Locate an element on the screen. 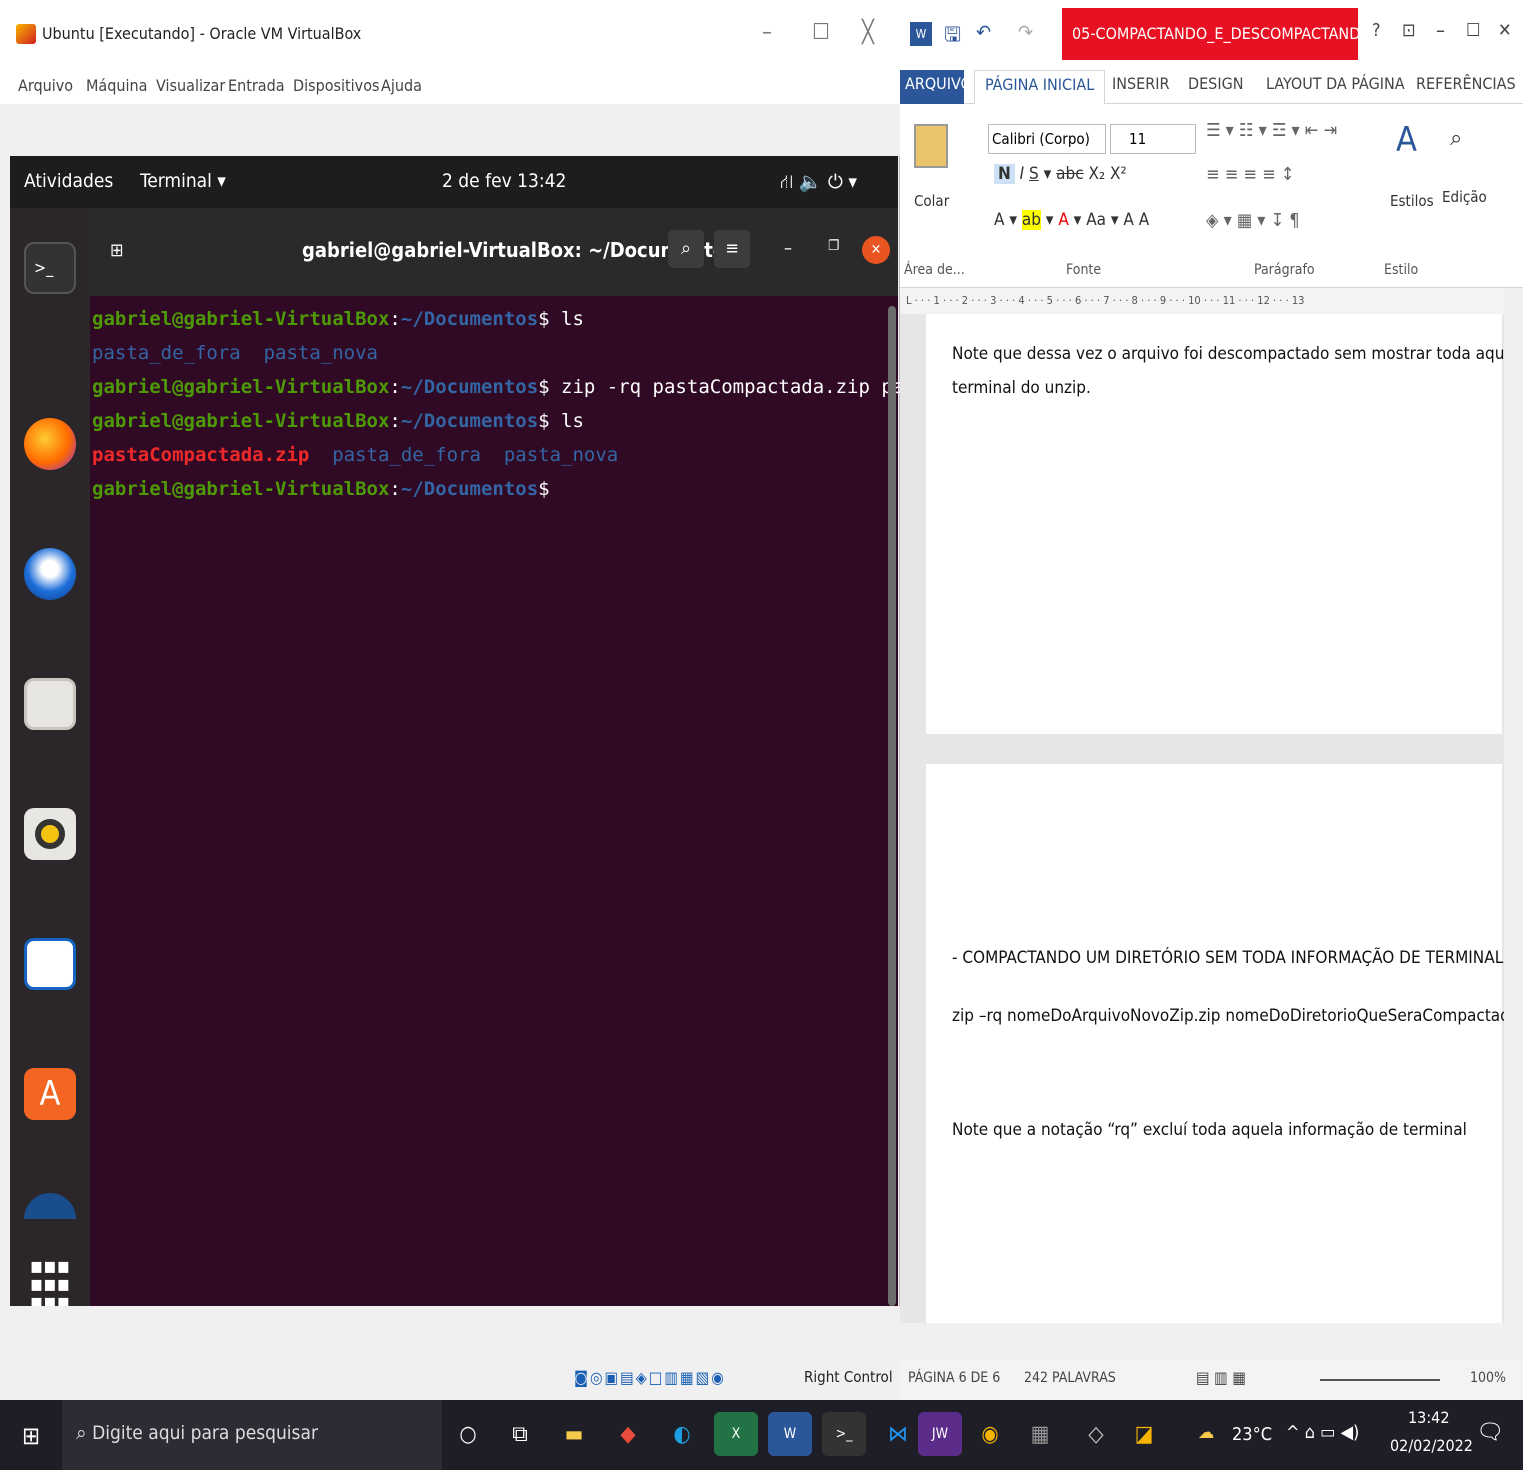 The image size is (1523, 1470). save-icon: 🖫 is located at coordinates (952, 37).